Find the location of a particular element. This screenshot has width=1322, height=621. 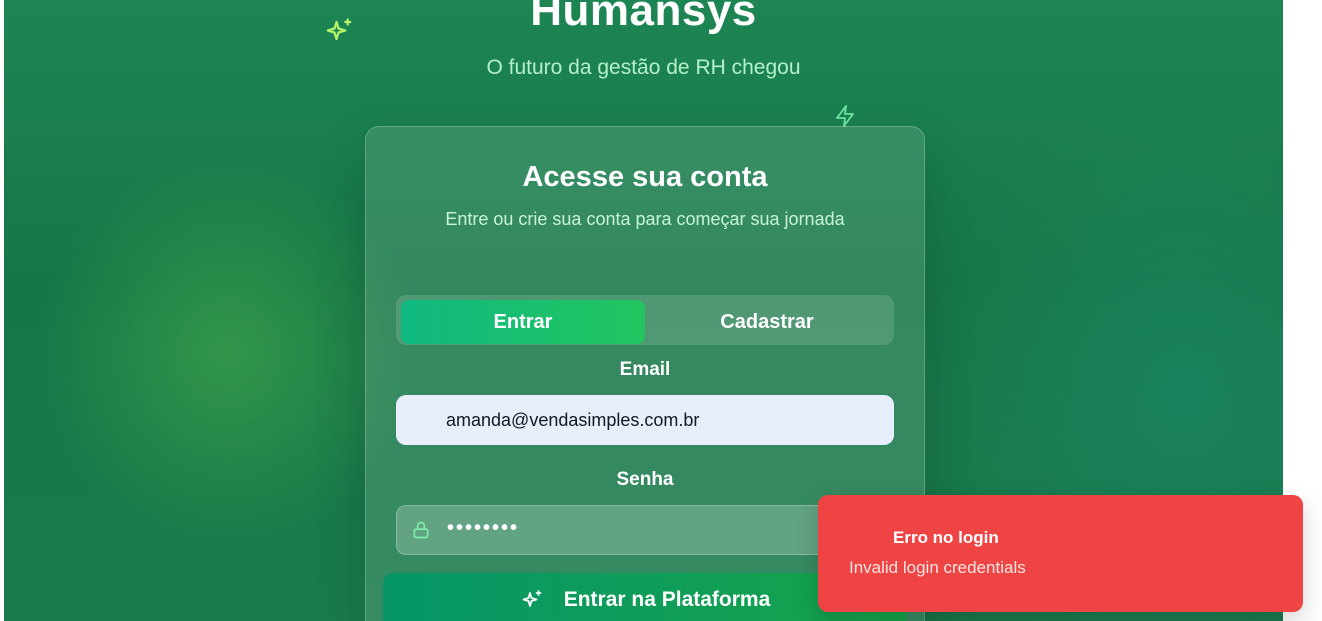

password-label: Senha is located at coordinates (645, 479).